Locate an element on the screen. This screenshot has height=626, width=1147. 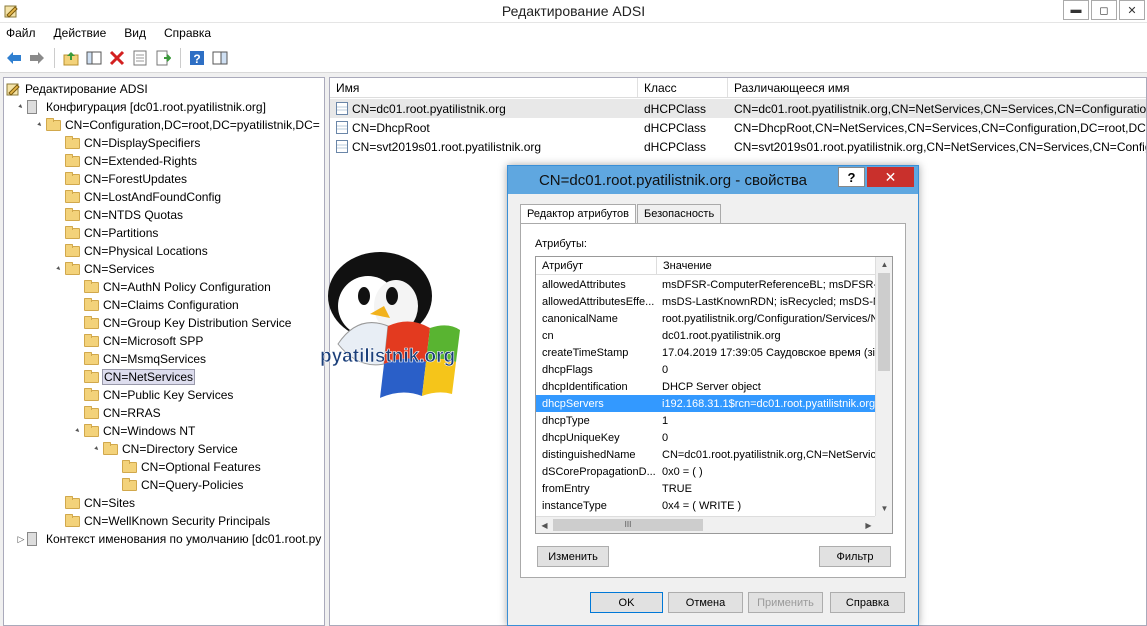
attribute-row: dhcpUniqueKey 0 is located at coordinates (706, 437).